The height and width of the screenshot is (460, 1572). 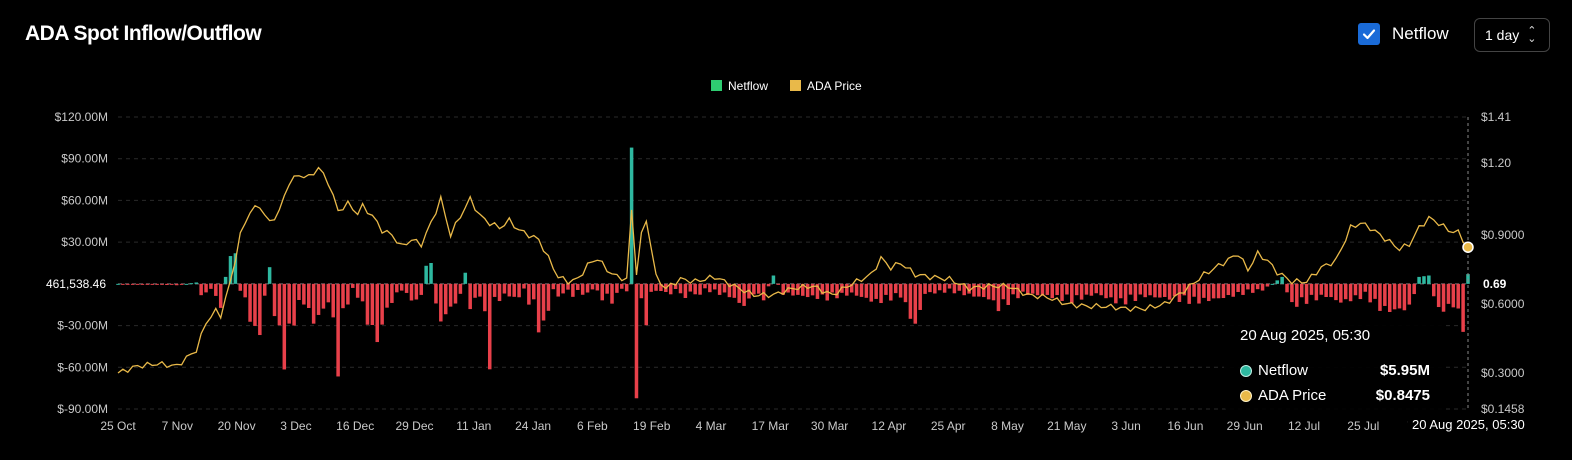 What do you see at coordinates (533, 426) in the screenshot?
I see `x-tick-label: 24 Jan` at bounding box center [533, 426].